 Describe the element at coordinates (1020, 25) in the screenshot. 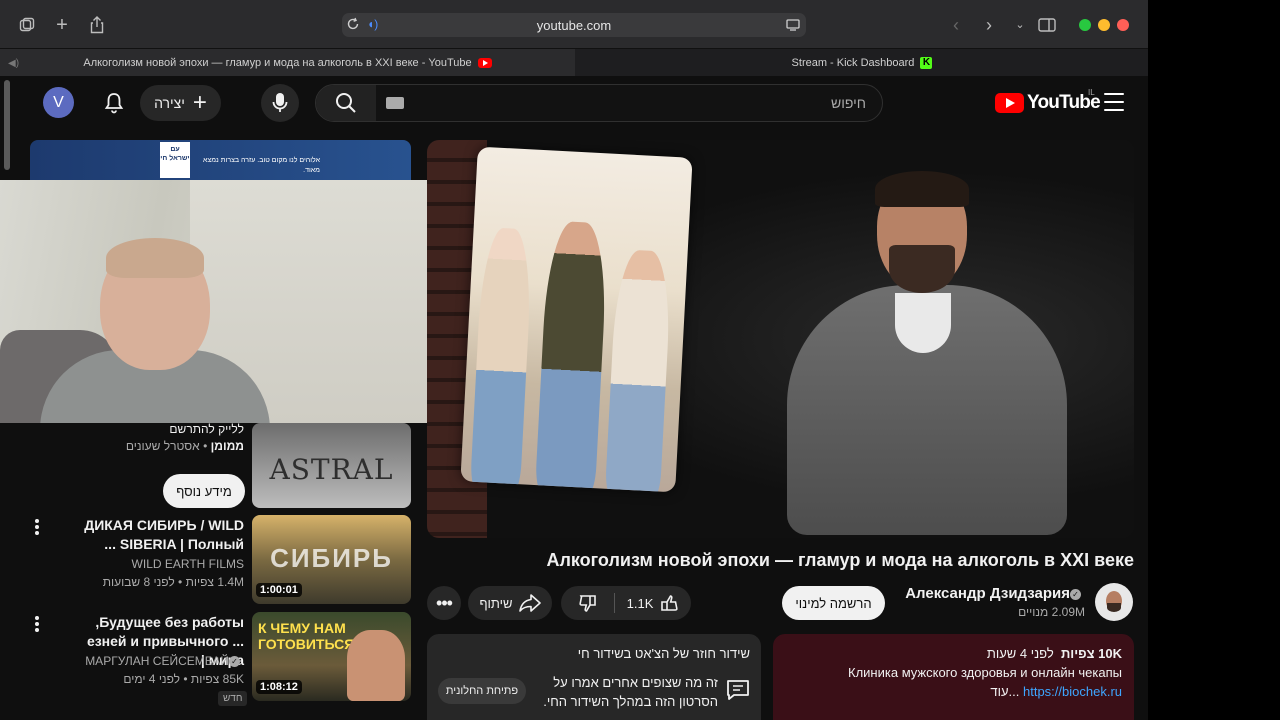

I see `chevron-down-icon: ⌄` at that location.